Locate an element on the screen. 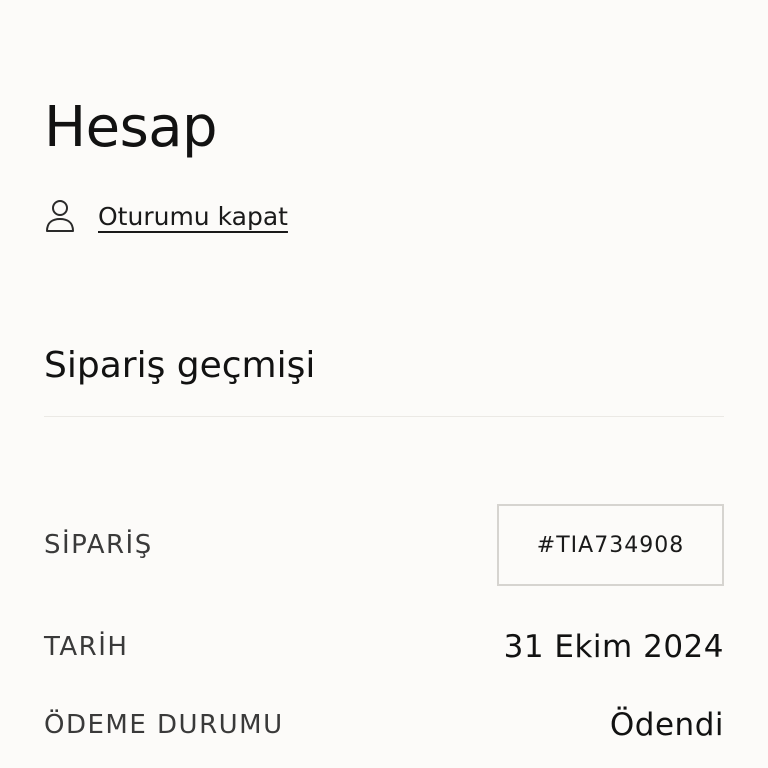 The height and width of the screenshot is (768, 768). logout-row: Oturumu kapat is located at coordinates (166, 216).